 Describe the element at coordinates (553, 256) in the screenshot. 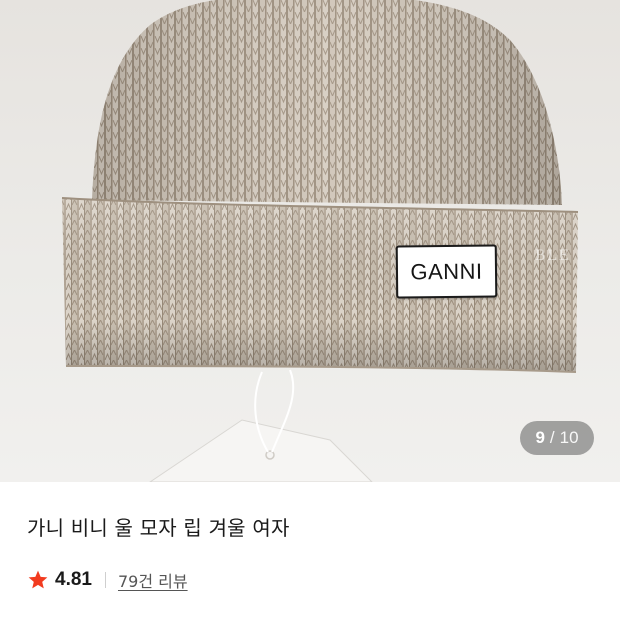

I see `watermark: BLE` at that location.